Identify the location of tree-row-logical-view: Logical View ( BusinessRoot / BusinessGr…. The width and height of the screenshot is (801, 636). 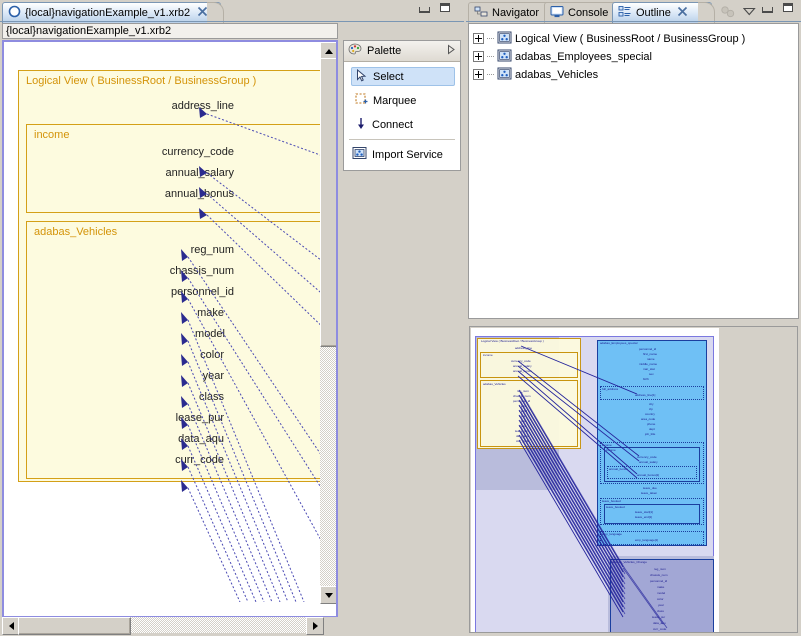
(609, 38).